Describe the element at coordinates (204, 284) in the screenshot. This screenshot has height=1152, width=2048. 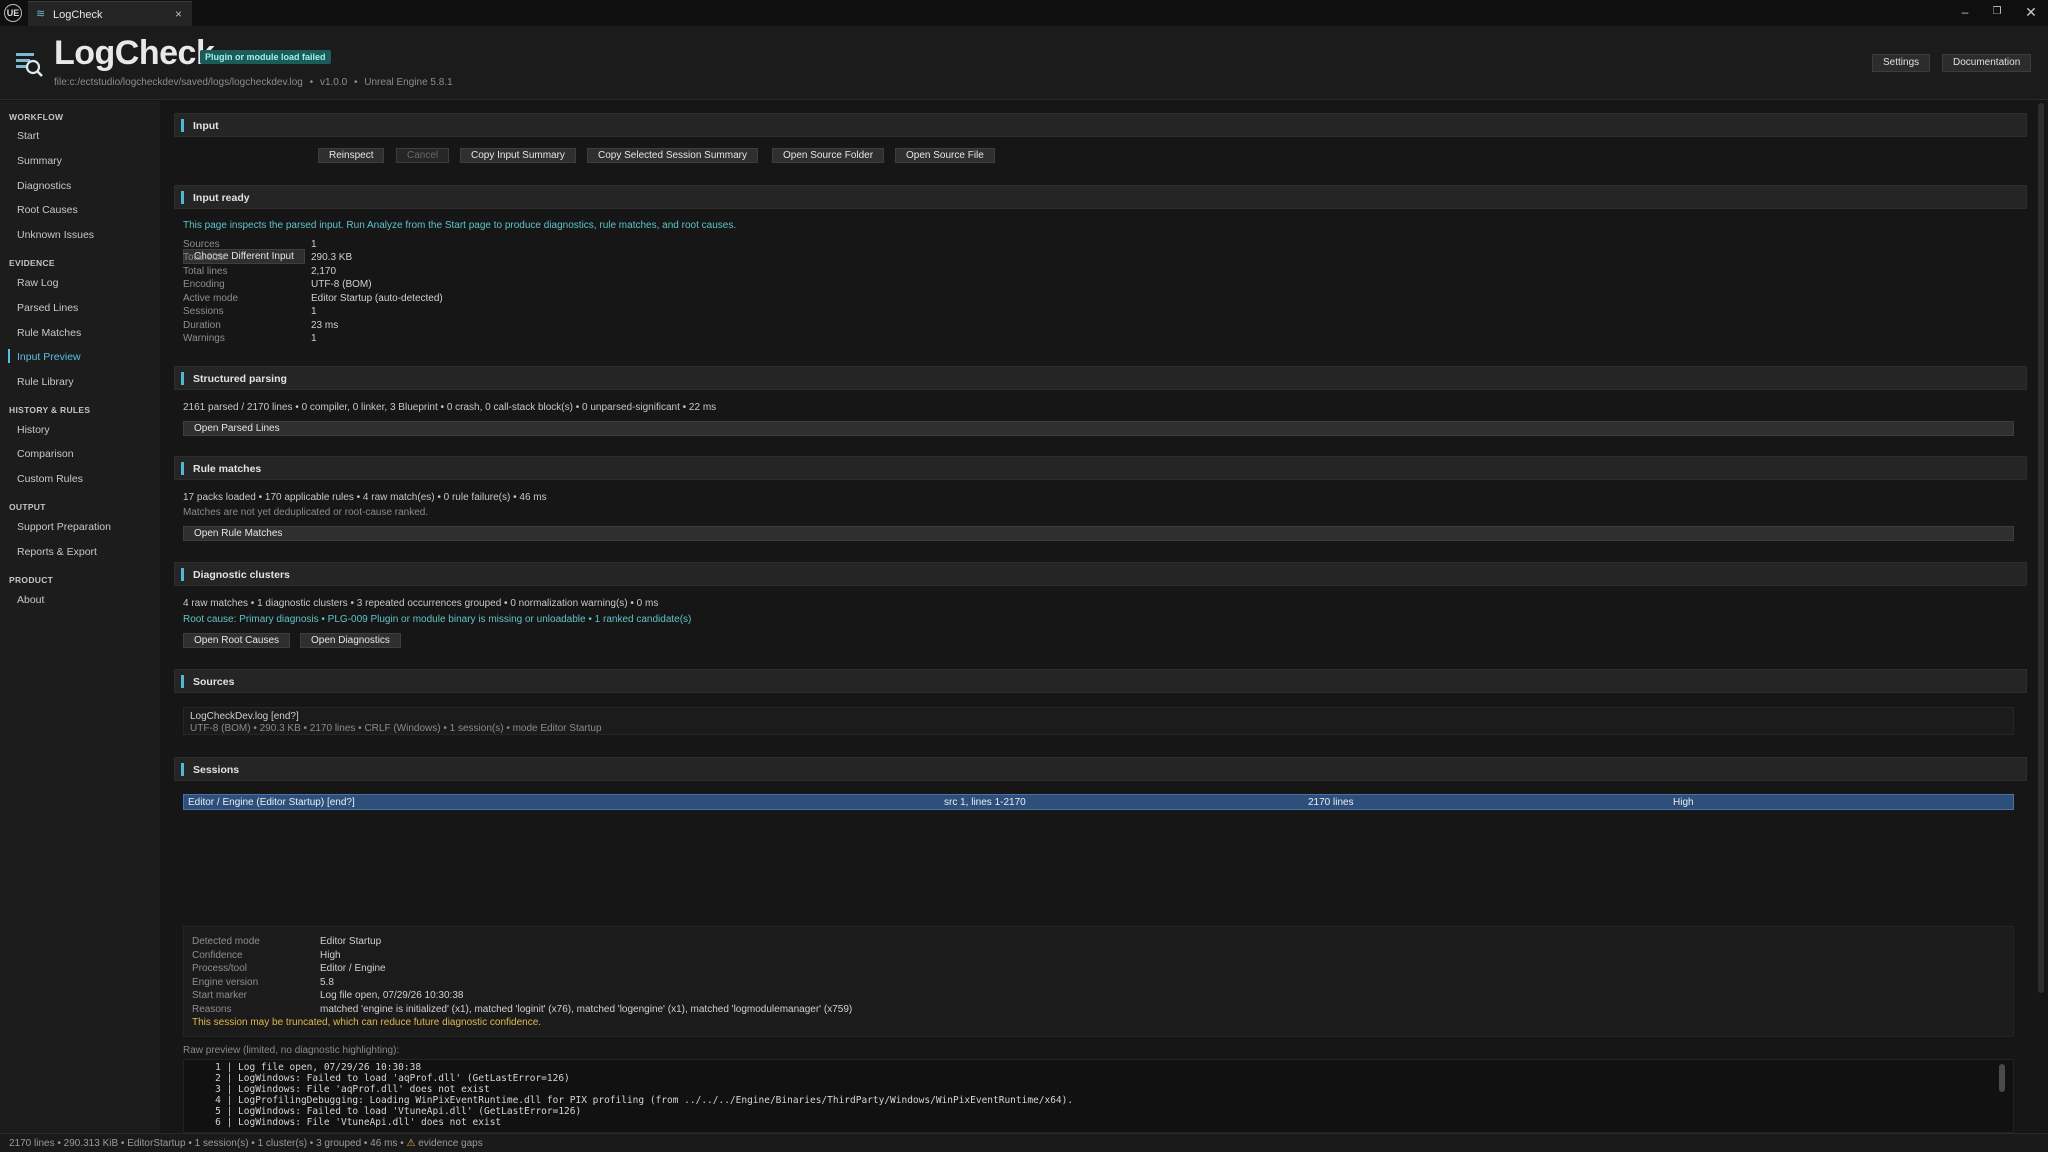
I see `kv-label: Encoding` at that location.